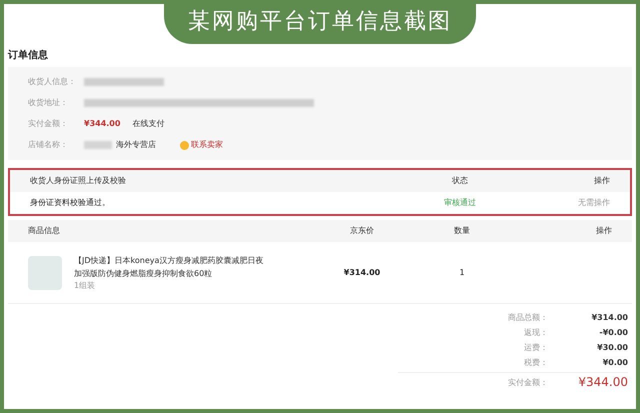  What do you see at coordinates (602, 382) in the screenshot?
I see `paid-amount: ¥344.00` at bounding box center [602, 382].